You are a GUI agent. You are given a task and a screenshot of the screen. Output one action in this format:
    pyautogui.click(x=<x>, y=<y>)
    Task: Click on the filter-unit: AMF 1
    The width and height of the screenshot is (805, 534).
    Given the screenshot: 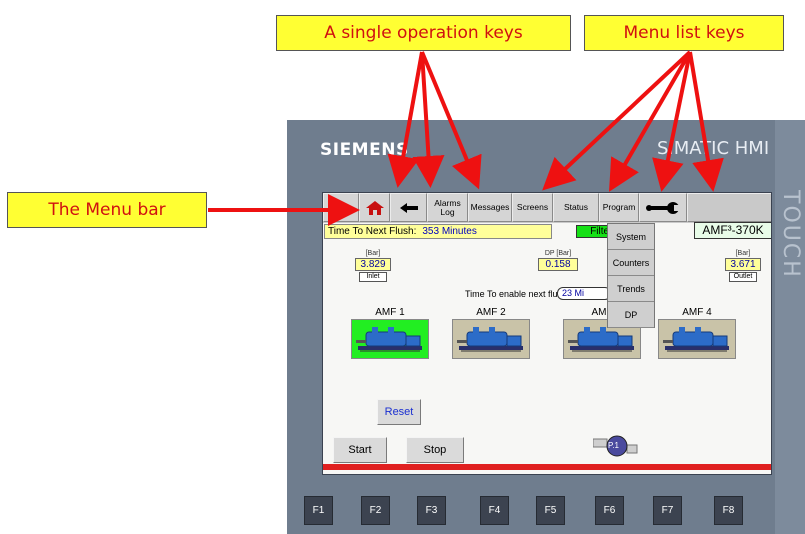 What is the action you would take?
    pyautogui.click(x=390, y=333)
    